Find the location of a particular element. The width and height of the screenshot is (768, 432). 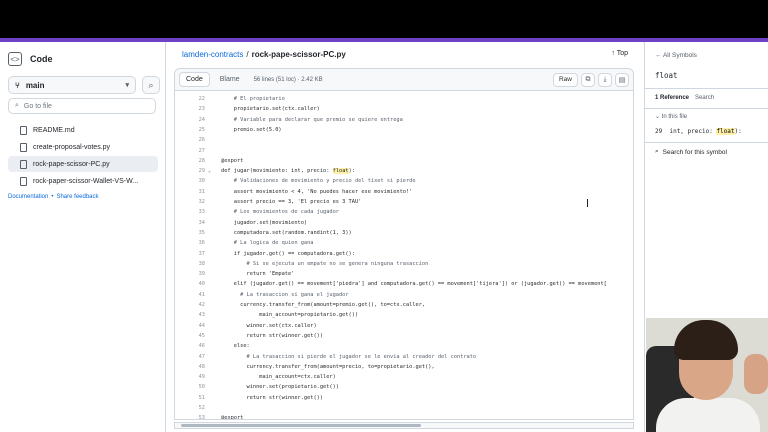

file-name: create-proposal-votes.py is located at coordinates (72, 147).